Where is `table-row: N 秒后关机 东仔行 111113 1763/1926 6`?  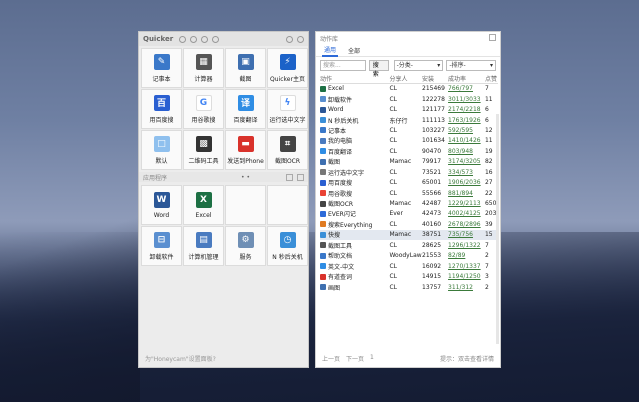 table-row: N 秒后关机 东仔行 111113 1763/1926 6 is located at coordinates (409, 120).